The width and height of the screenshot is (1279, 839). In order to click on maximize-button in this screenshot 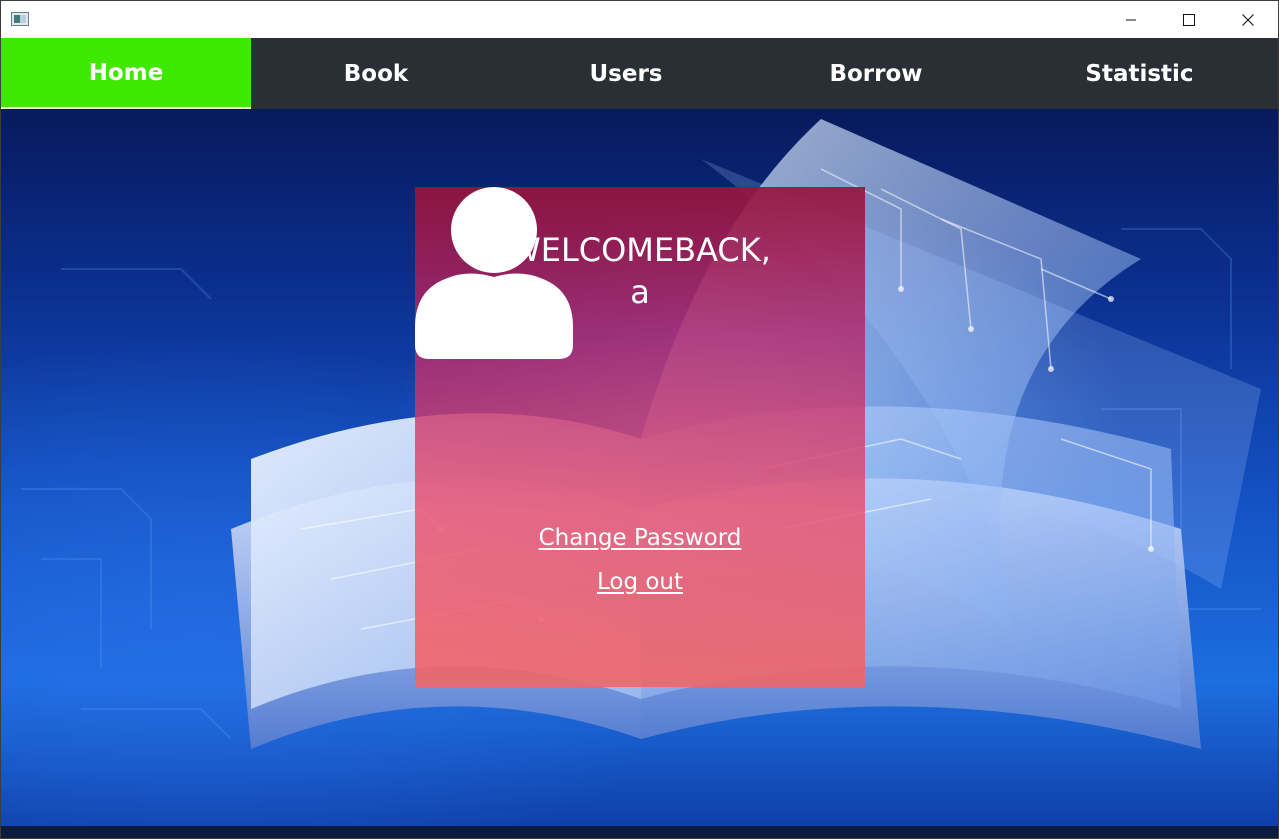, I will do `click(1189, 19)`.